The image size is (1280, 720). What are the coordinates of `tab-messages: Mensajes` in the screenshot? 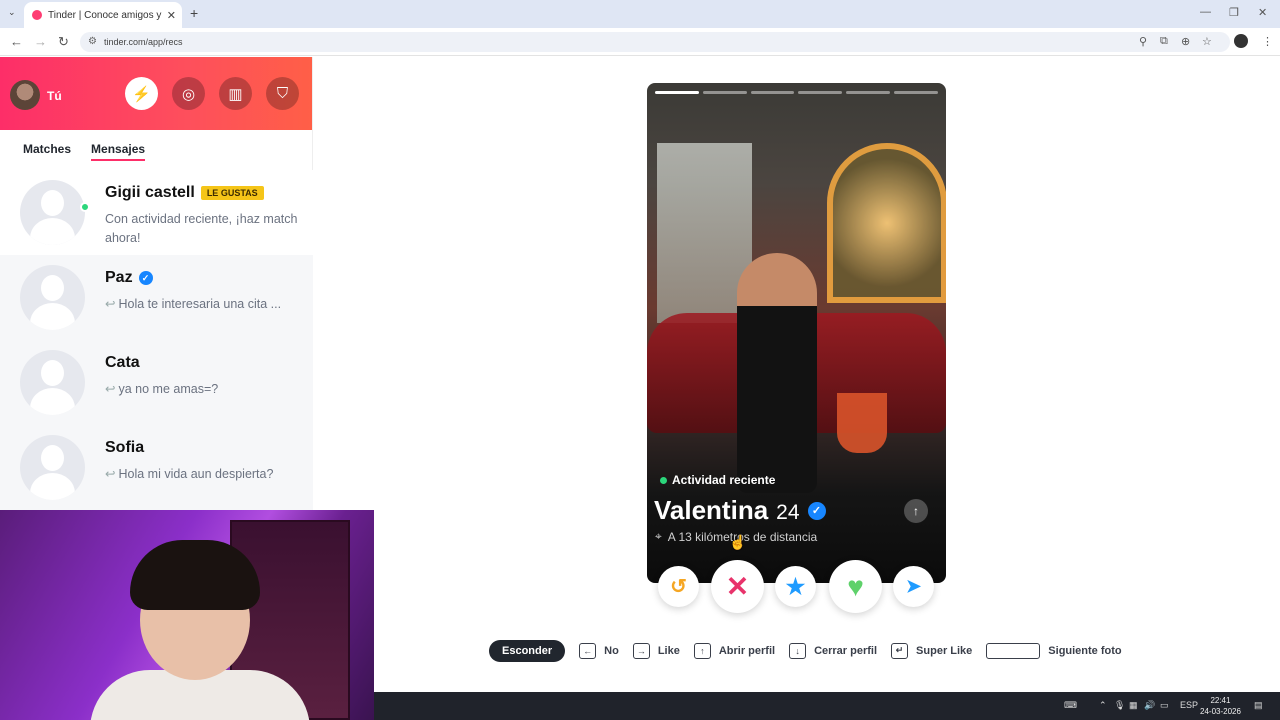 It's located at (118, 151).